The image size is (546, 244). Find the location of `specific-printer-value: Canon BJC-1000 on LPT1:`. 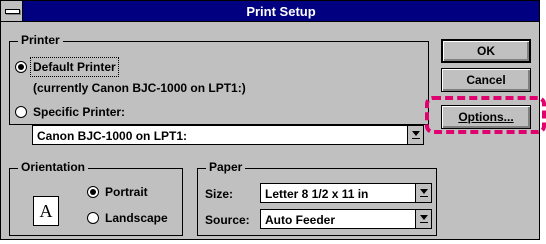

specific-printer-value: Canon BJC-1000 on LPT1: is located at coordinates (112, 136).